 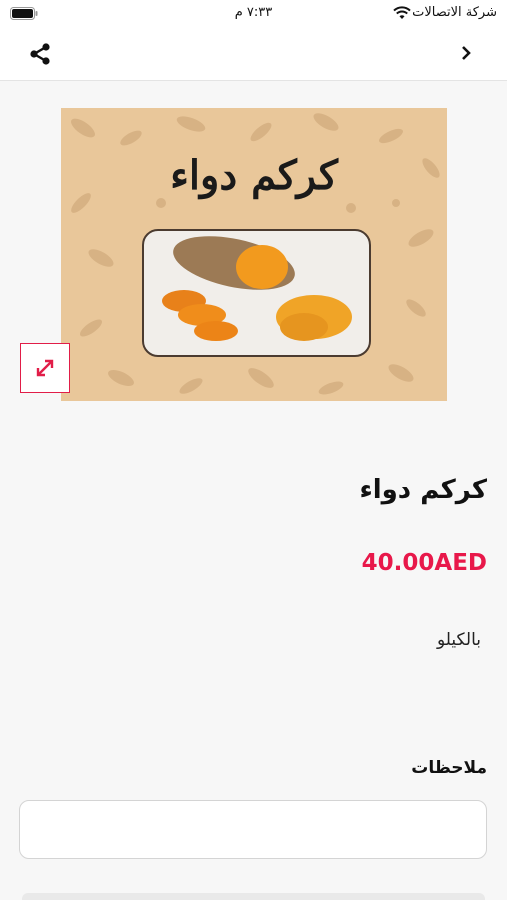 What do you see at coordinates (424, 563) in the screenshot?
I see `product-price: 40.00AED` at bounding box center [424, 563].